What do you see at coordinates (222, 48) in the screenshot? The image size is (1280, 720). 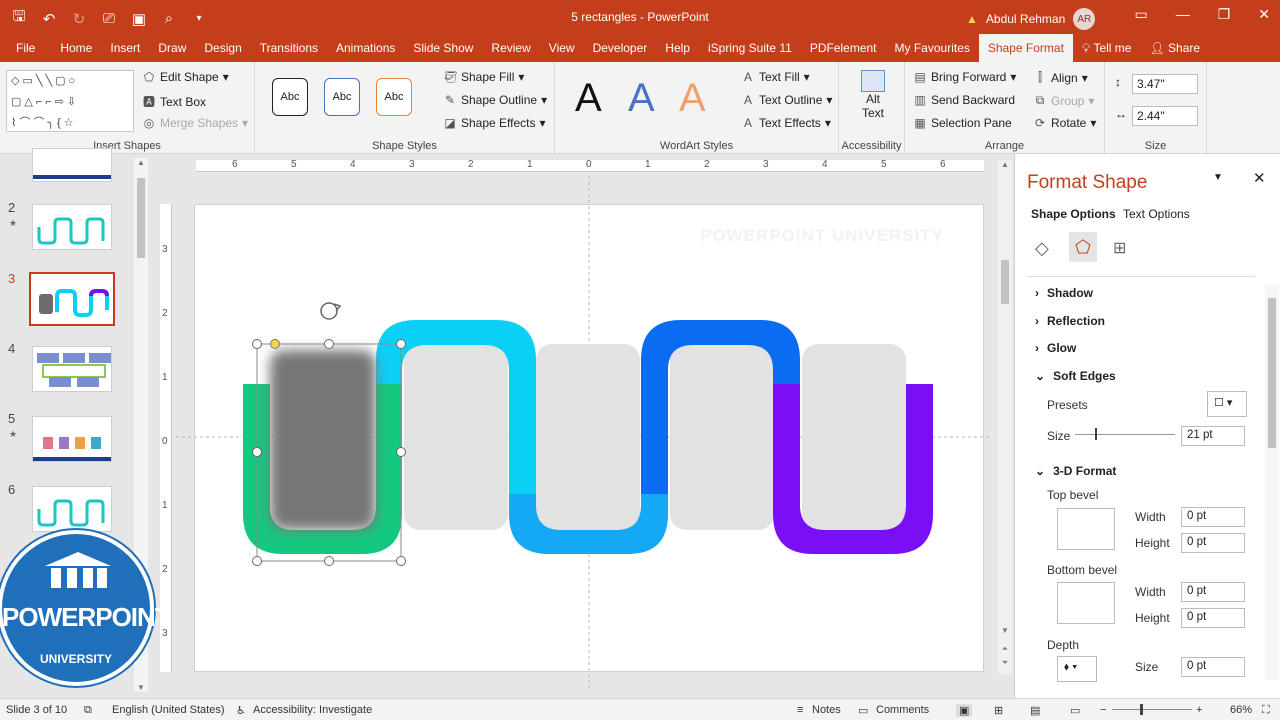 I see `tab-design: Design` at bounding box center [222, 48].